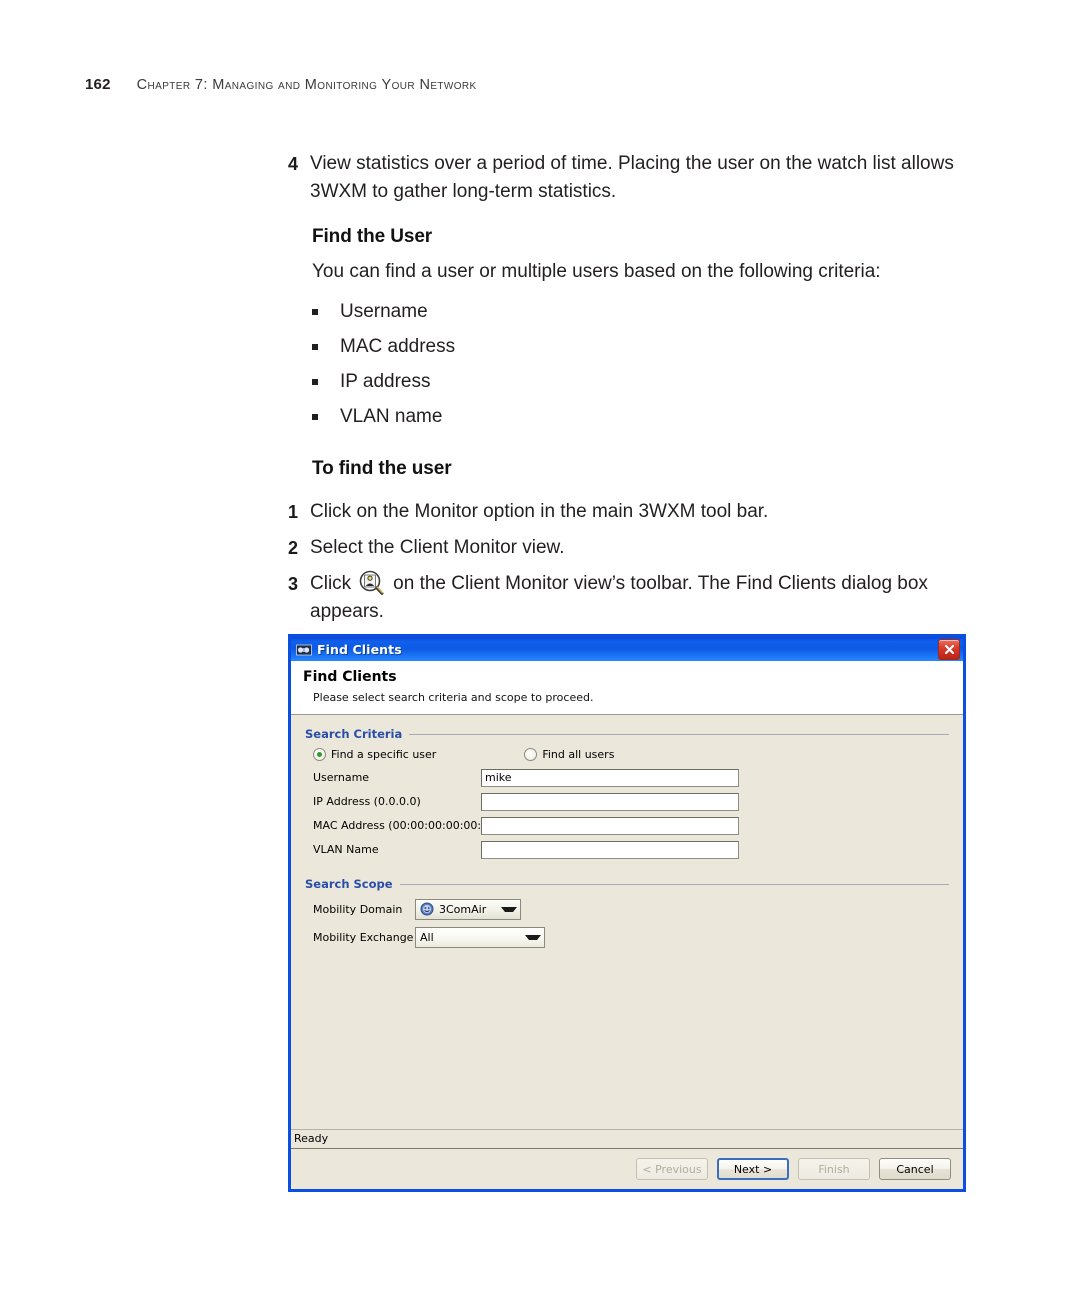 This screenshot has height=1296, width=1080. Describe the element at coordinates (367, 801) in the screenshot. I see `ip-address-label: IP Address (0.0.0.0)` at that location.